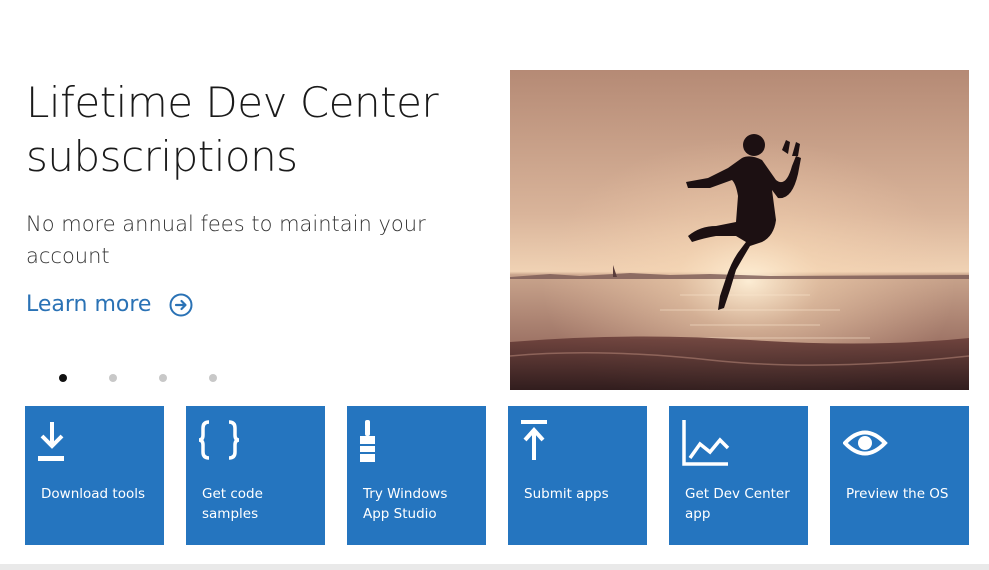 The image size is (989, 570). I want to click on tile-label: Preview the OS, so click(897, 494).